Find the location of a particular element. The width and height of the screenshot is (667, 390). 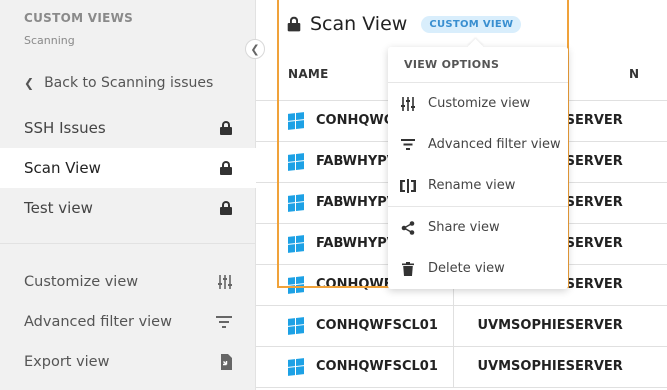

sidebar-export-view: Export view is located at coordinates (128, 362).